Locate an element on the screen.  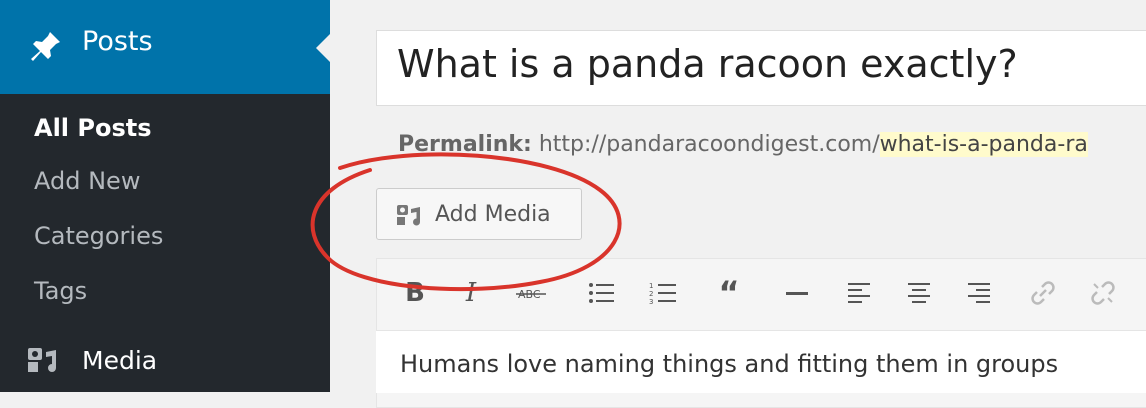
align-right-icon is located at coordinates (979, 293).